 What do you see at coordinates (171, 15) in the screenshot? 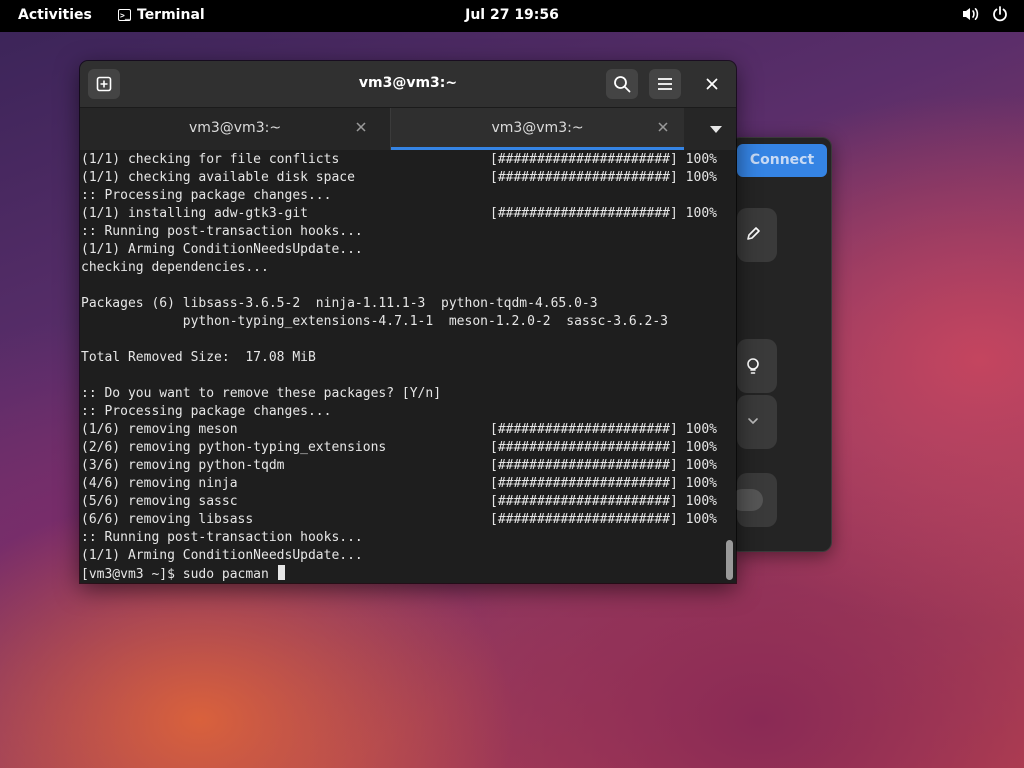
I see `app-name: Terminal` at bounding box center [171, 15].